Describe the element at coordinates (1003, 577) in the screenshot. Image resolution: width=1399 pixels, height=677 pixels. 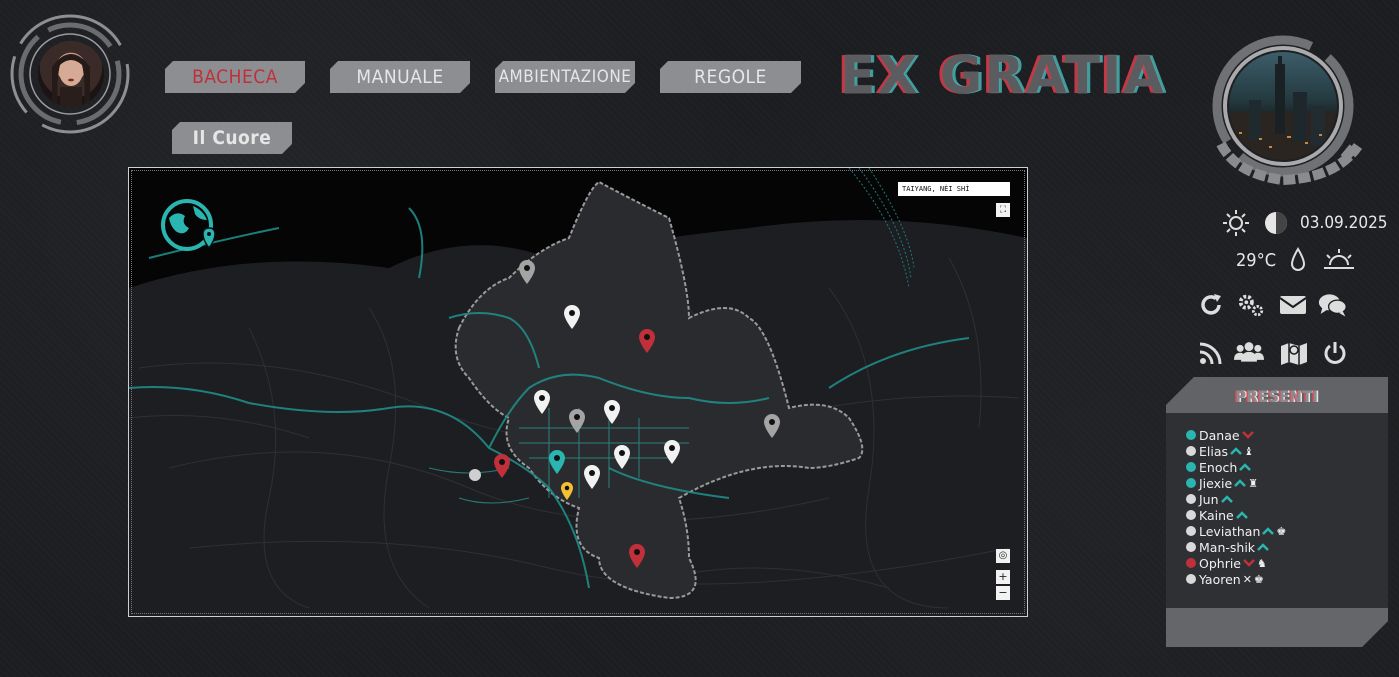
I see `zoom-in-button: +` at that location.